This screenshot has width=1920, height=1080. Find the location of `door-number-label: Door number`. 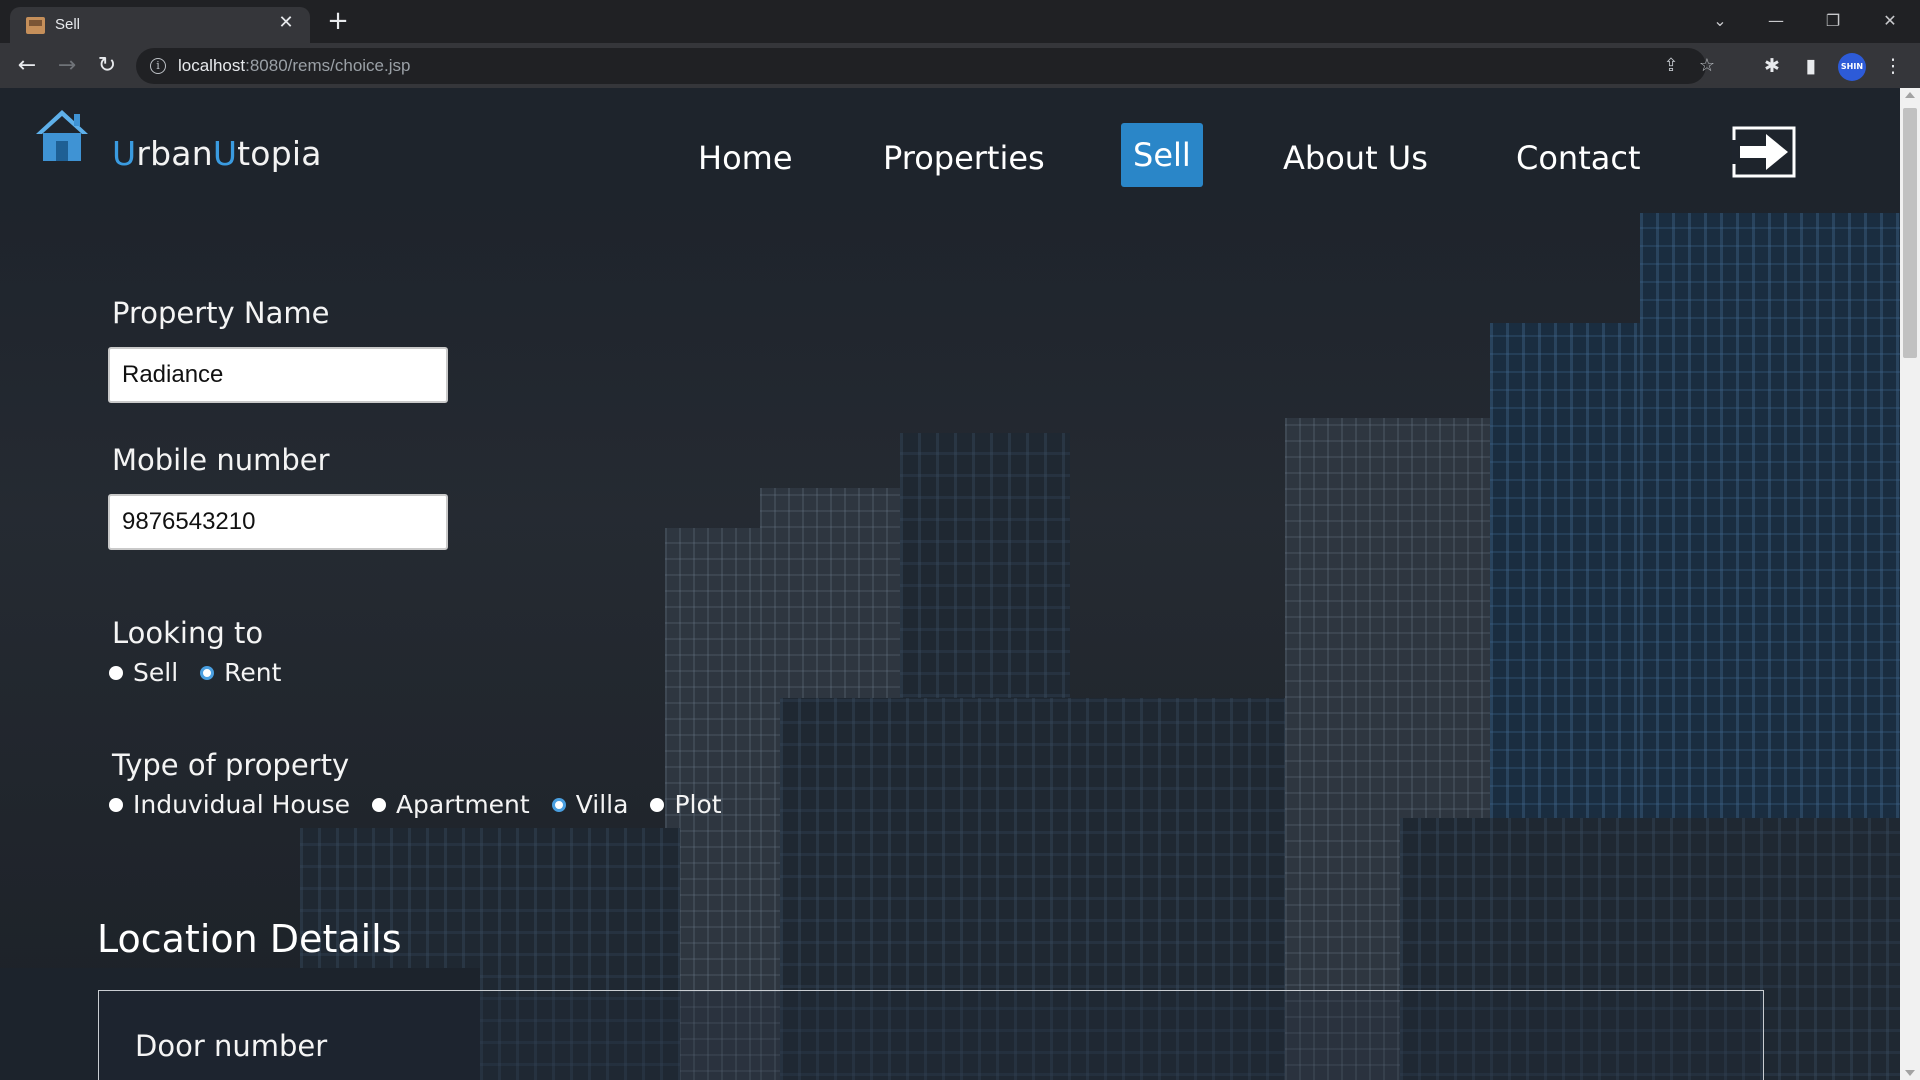

door-number-label: Door number is located at coordinates (231, 1046).